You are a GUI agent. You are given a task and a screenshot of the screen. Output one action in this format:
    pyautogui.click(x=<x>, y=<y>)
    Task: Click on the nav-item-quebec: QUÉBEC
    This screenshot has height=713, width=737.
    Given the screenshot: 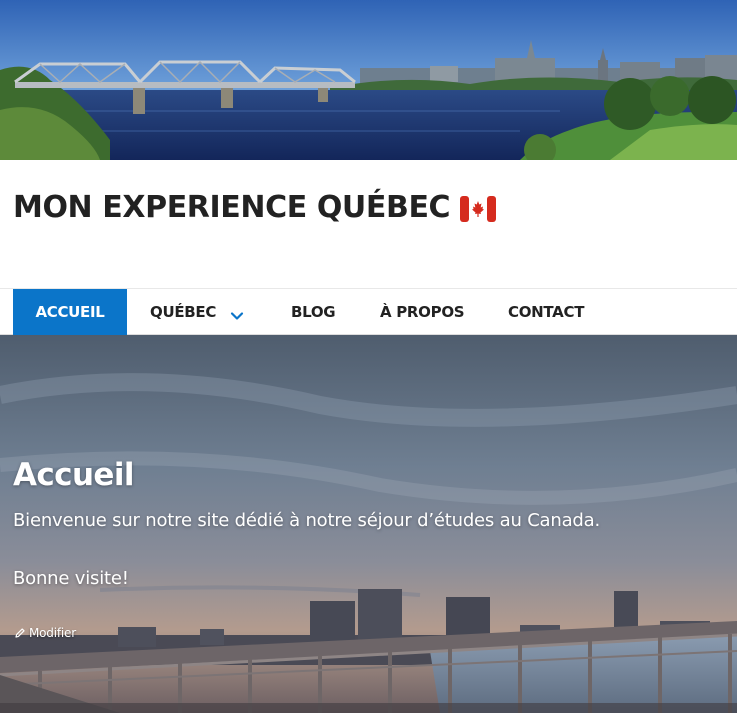 What is the action you would take?
    pyautogui.click(x=197, y=312)
    